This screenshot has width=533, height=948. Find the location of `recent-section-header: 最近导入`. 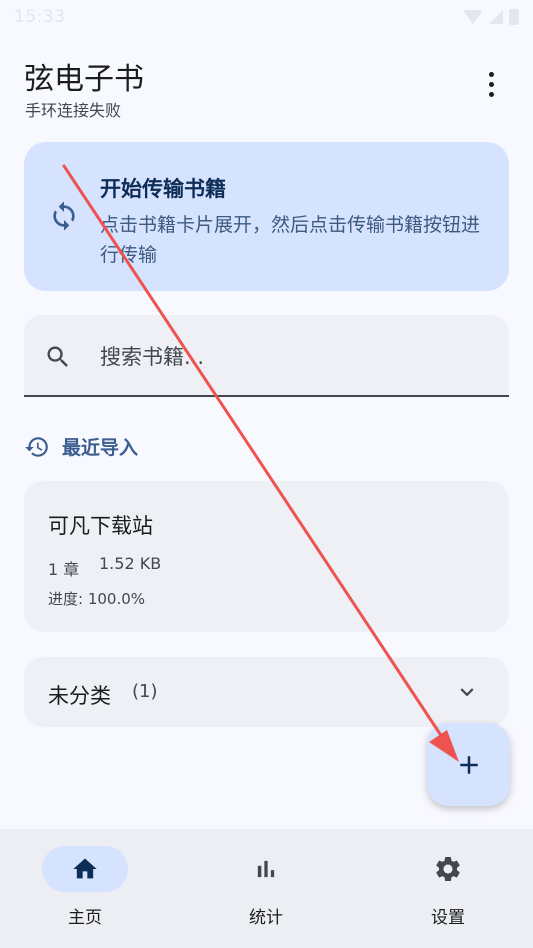

recent-section-header: 最近导入 is located at coordinates (81, 446).